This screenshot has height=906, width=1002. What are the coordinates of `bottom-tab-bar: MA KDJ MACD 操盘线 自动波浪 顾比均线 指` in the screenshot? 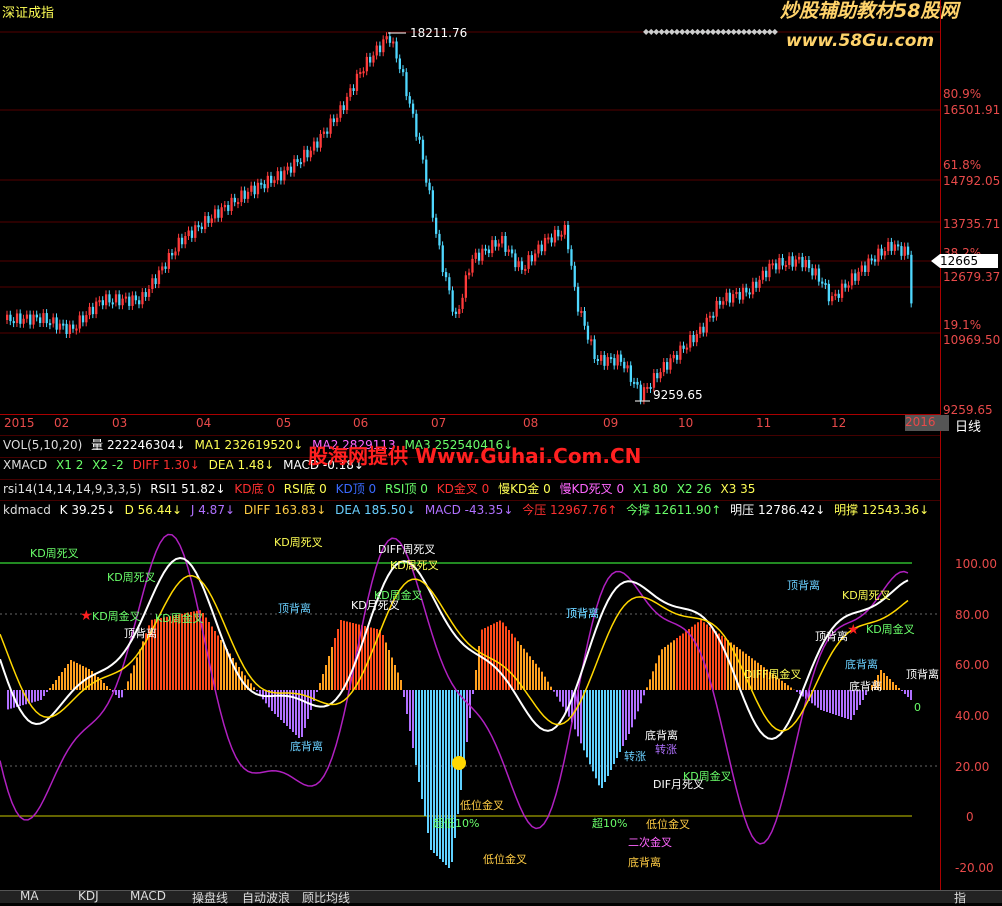 It's located at (501, 896).